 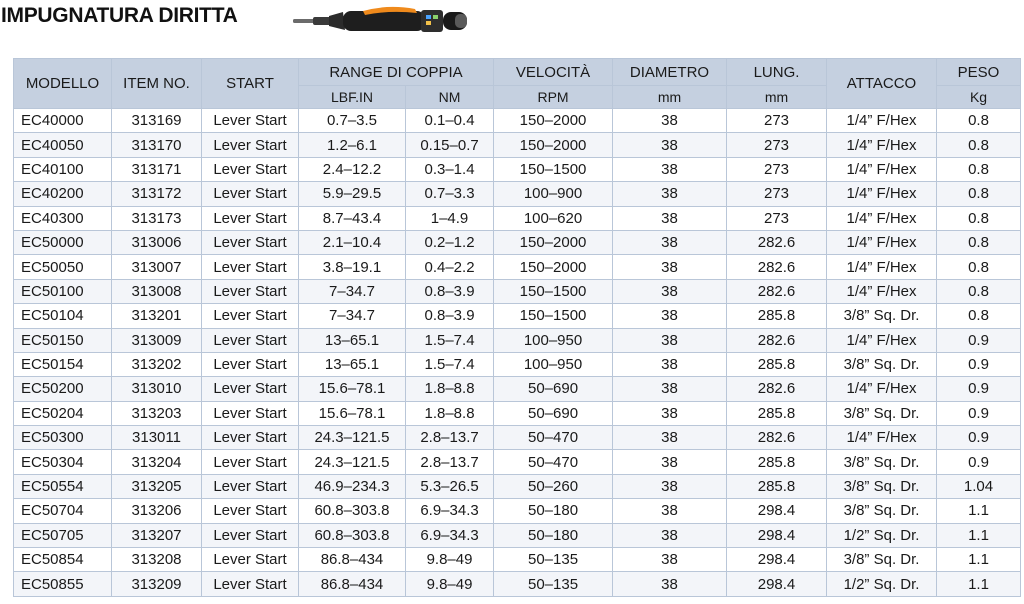 What do you see at coordinates (882, 535) in the screenshot?
I see `cell-attachment: 1/2” Sq. Dr.` at bounding box center [882, 535].